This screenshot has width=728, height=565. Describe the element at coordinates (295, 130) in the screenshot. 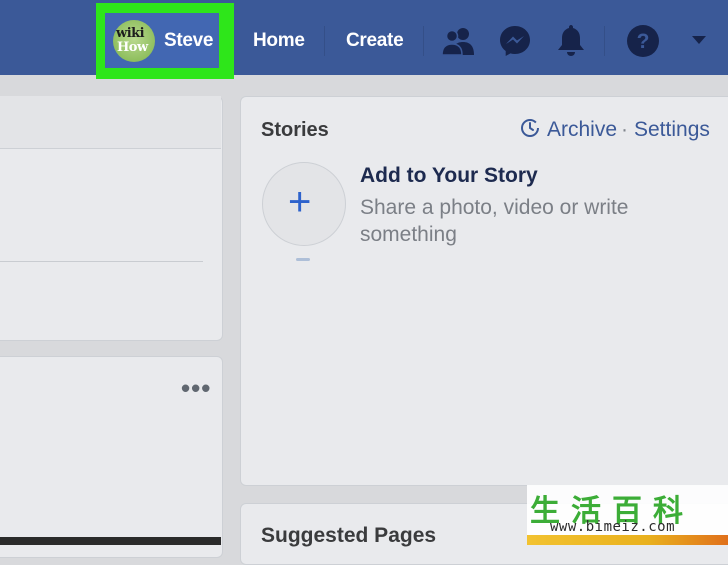

I see `stories-title: Stories` at that location.